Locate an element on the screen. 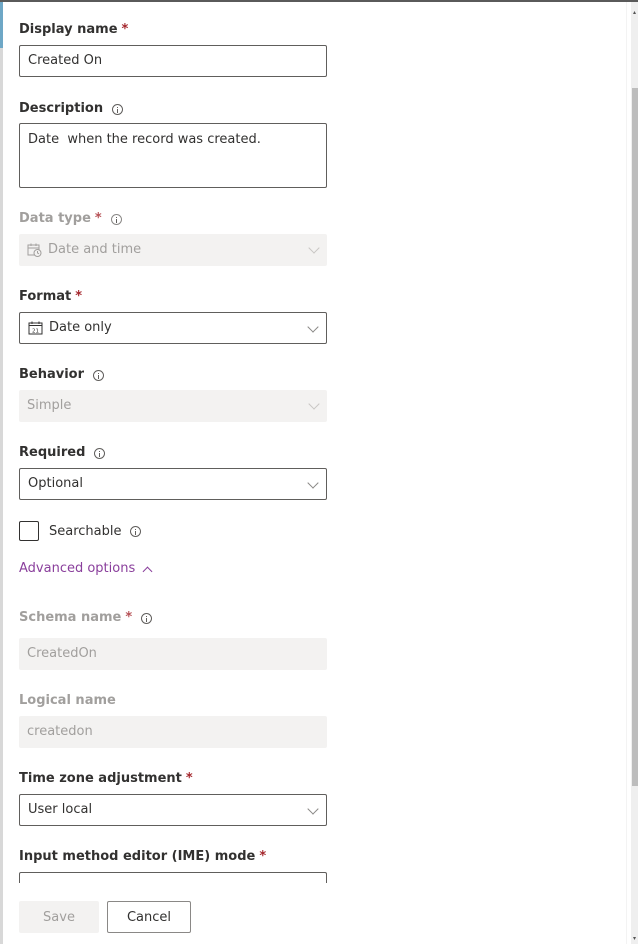  time-zone-adjustment-value: User local is located at coordinates (60, 809).